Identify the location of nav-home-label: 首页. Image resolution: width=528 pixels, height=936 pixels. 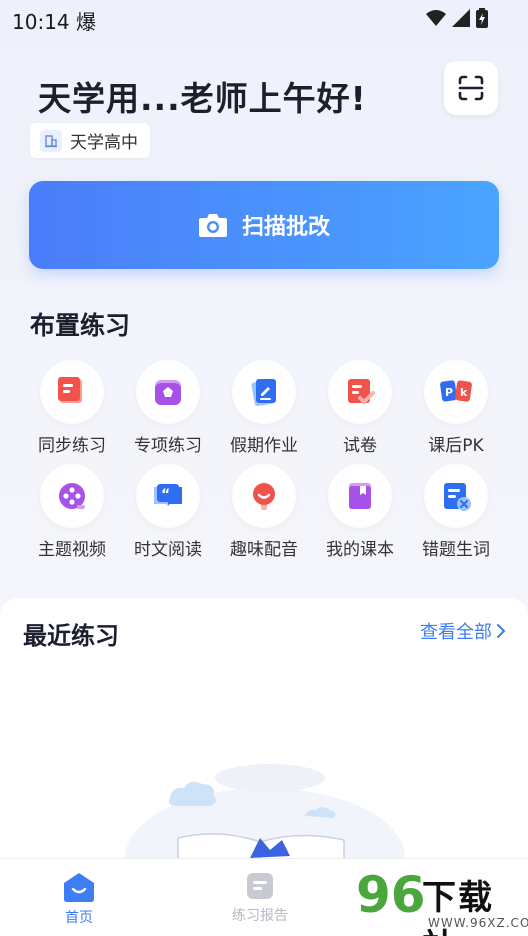
(79, 918).